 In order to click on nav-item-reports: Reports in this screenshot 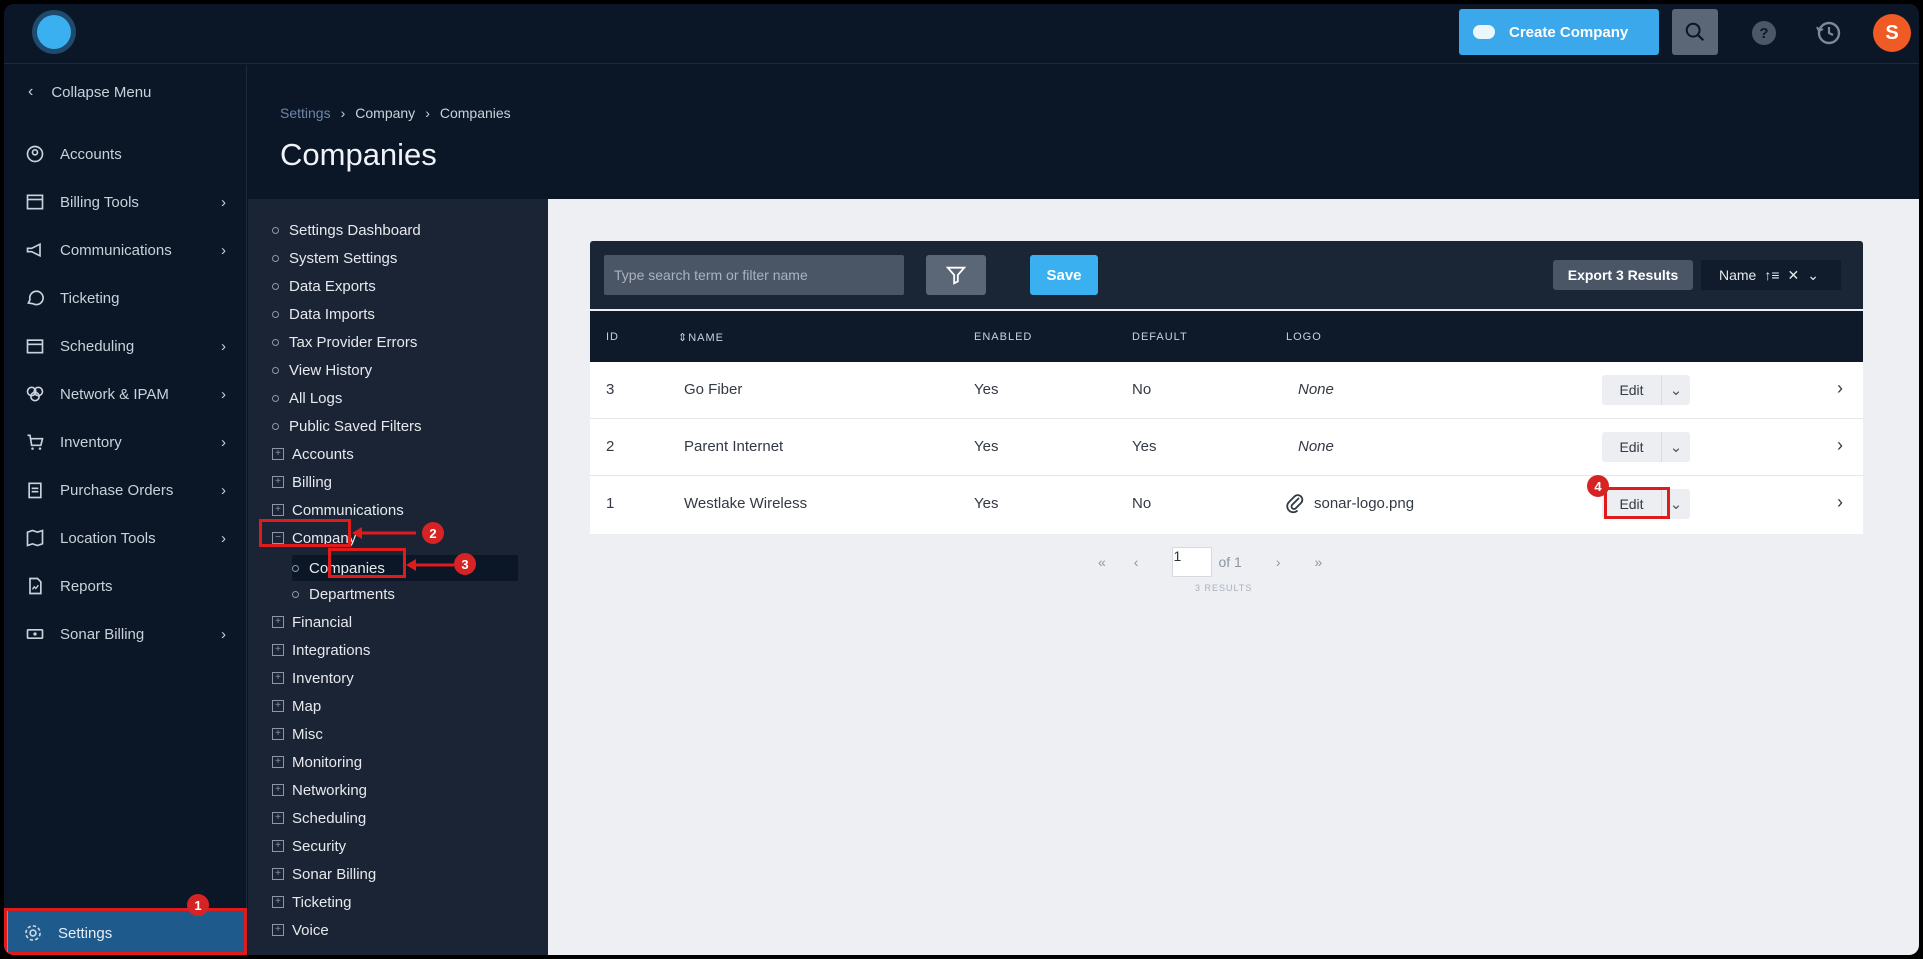, I will do `click(129, 586)`.